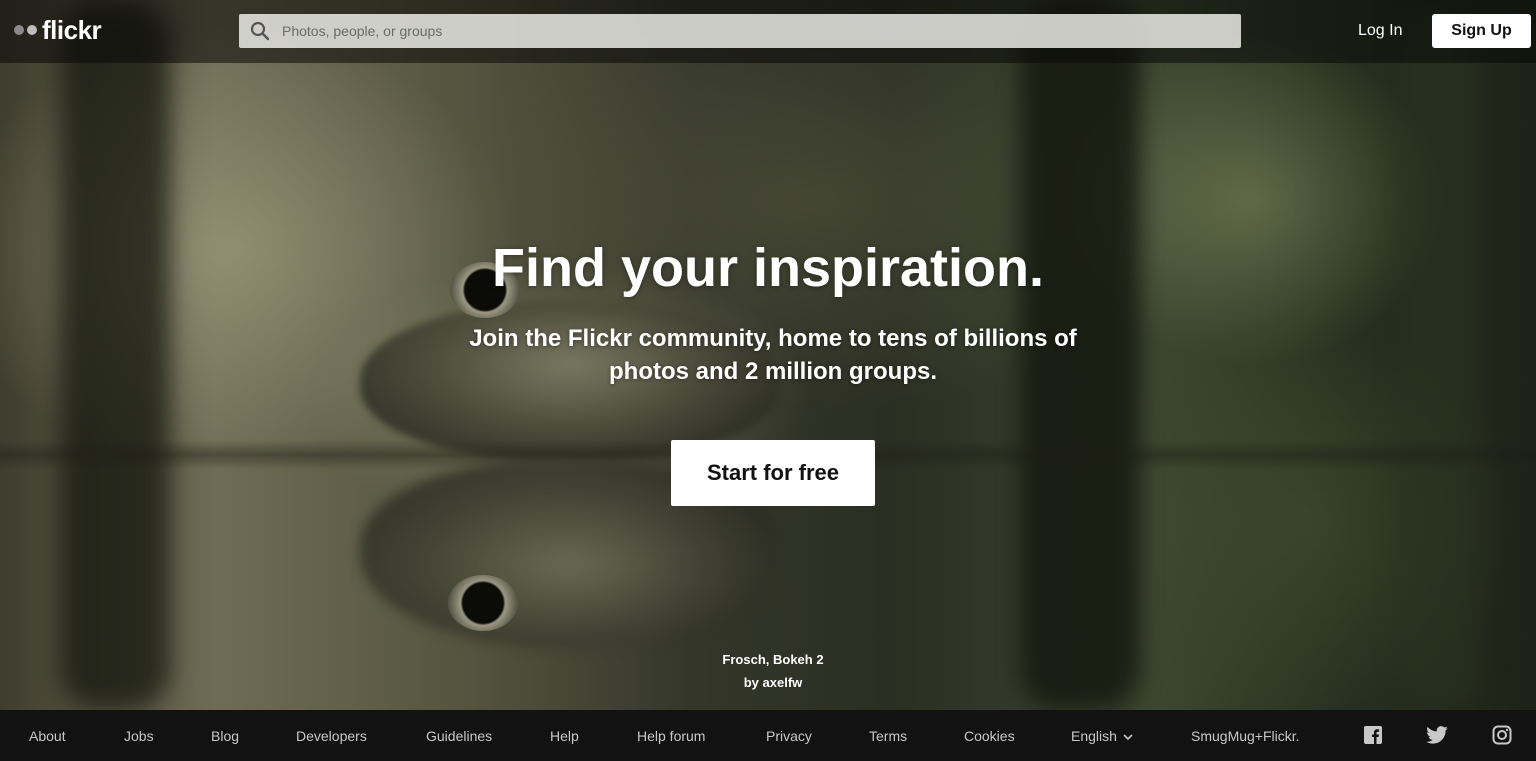  What do you see at coordinates (564, 736) in the screenshot?
I see `footer-link-help: Help` at bounding box center [564, 736].